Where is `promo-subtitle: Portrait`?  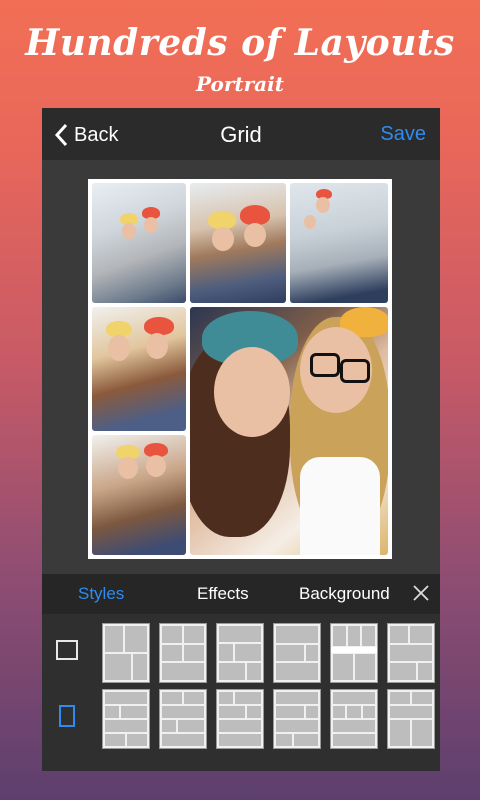
promo-subtitle: Portrait is located at coordinates (240, 84).